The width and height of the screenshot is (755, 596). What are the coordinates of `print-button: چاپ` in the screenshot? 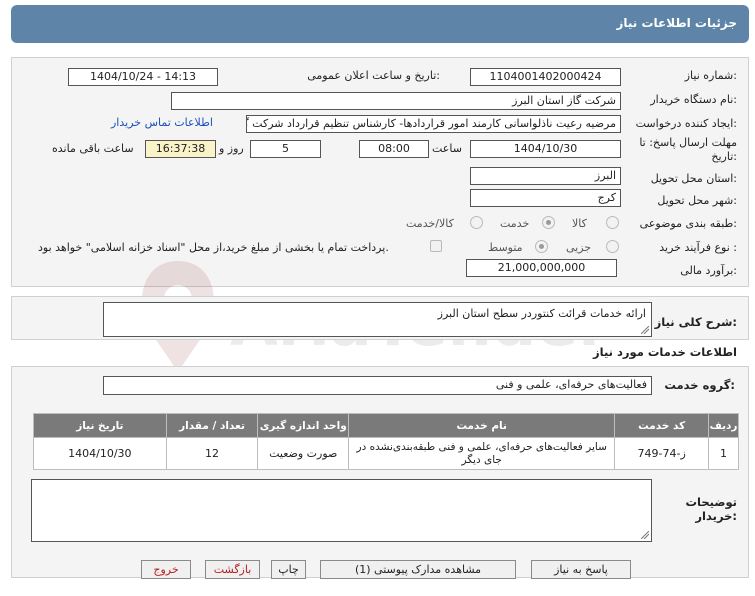 It's located at (288, 569).